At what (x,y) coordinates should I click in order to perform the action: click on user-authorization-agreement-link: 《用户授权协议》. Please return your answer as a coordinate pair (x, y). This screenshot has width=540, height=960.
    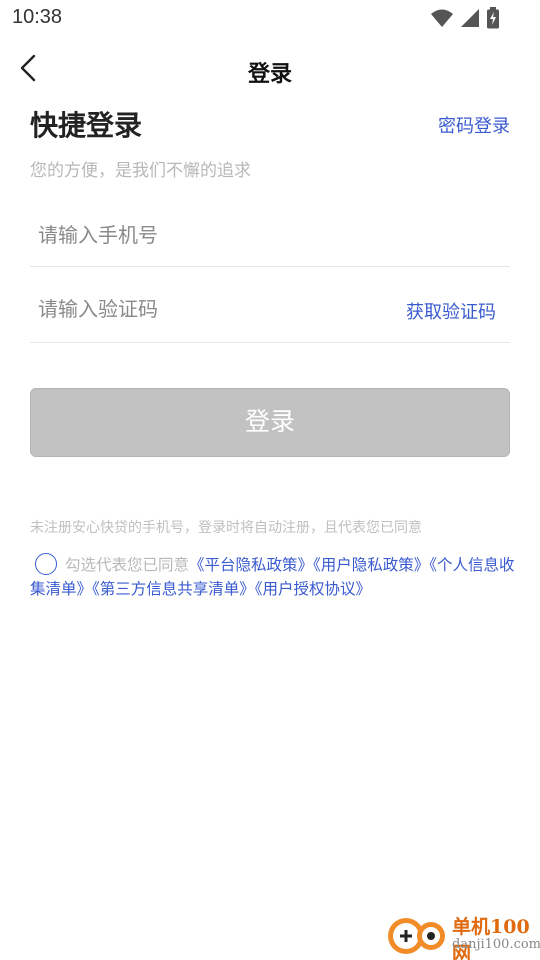
    Looking at the image, I should click on (313, 589).